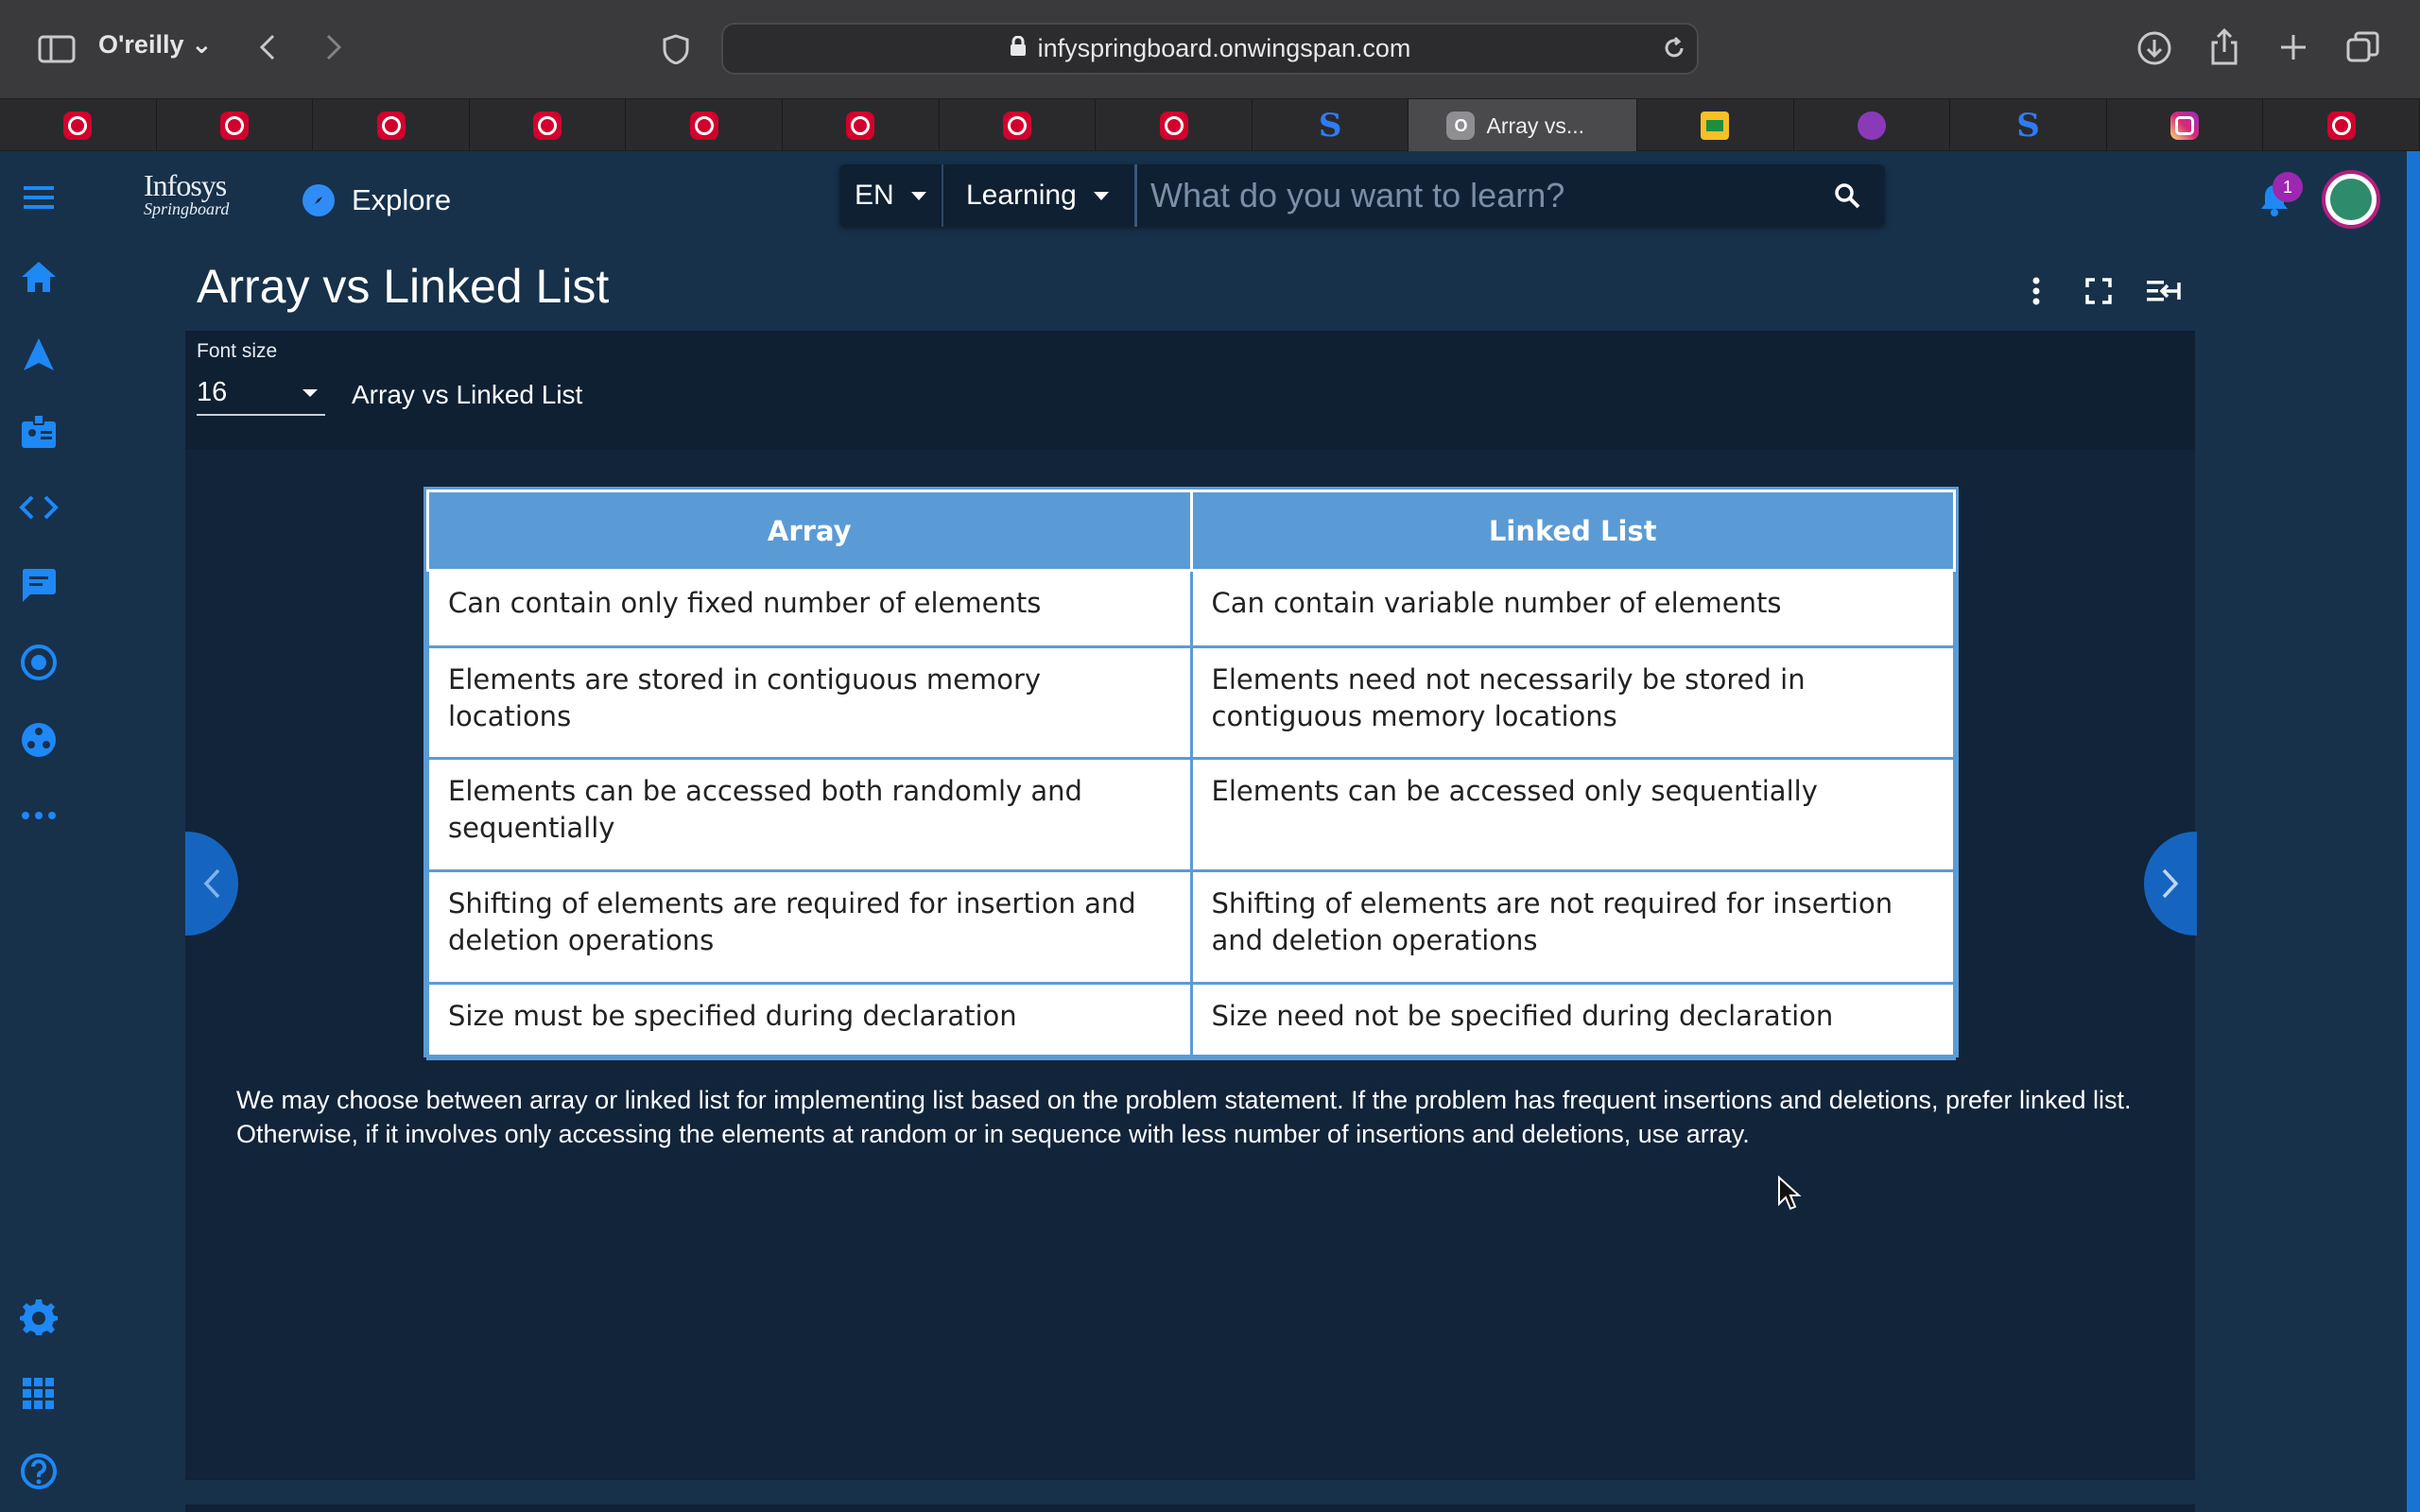  I want to click on font-size-label: Font size, so click(237, 351).